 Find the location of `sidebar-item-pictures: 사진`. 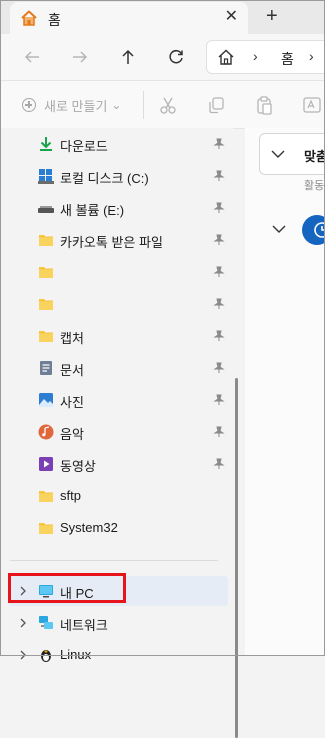

sidebar-item-pictures: 사진 is located at coordinates (118, 400).